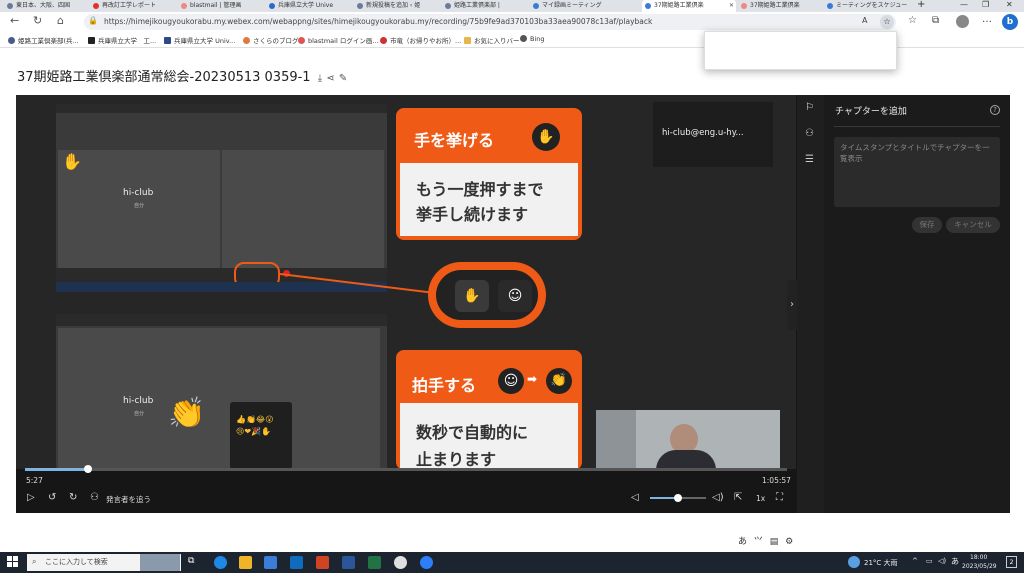  I want to click on browser-tab: マイ録画ミーティング, so click(580, 6).